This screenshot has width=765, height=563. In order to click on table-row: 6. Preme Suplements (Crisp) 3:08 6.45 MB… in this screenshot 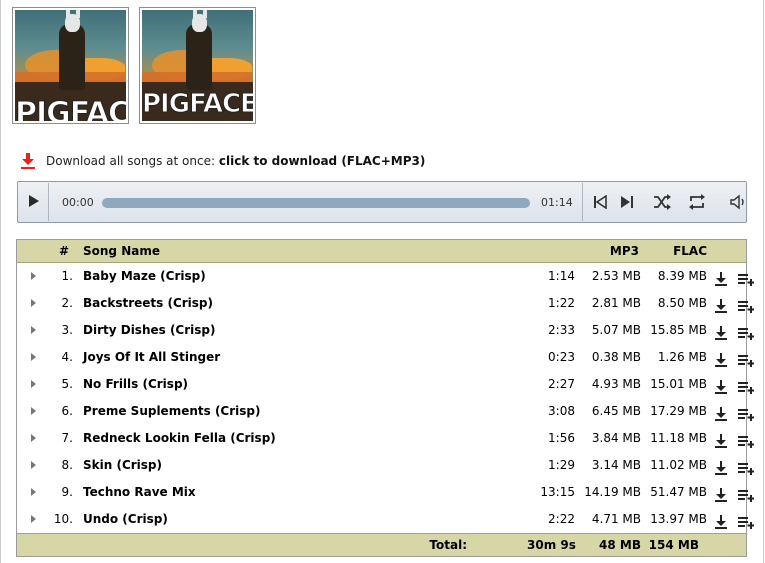, I will do `click(386, 411)`.